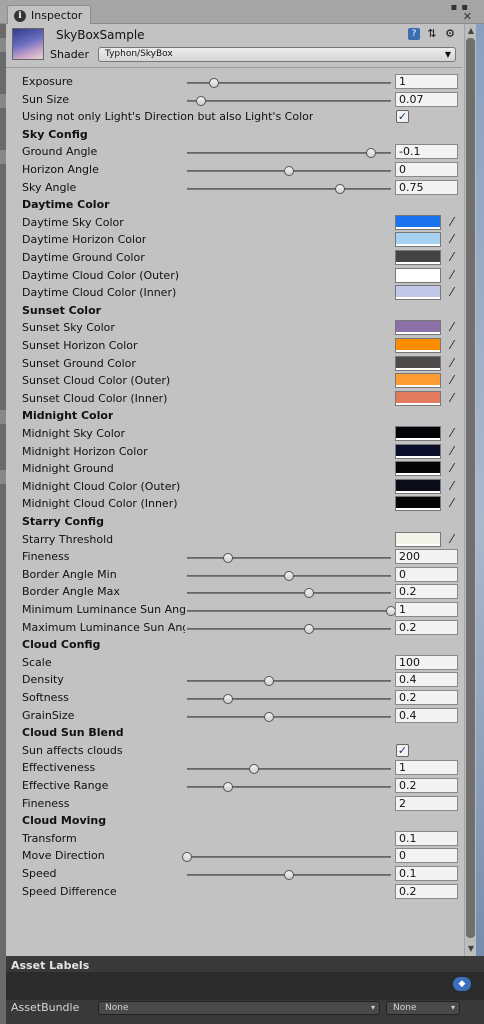 This screenshot has height=1024, width=484. I want to click on value-field: -0.1, so click(426, 151).